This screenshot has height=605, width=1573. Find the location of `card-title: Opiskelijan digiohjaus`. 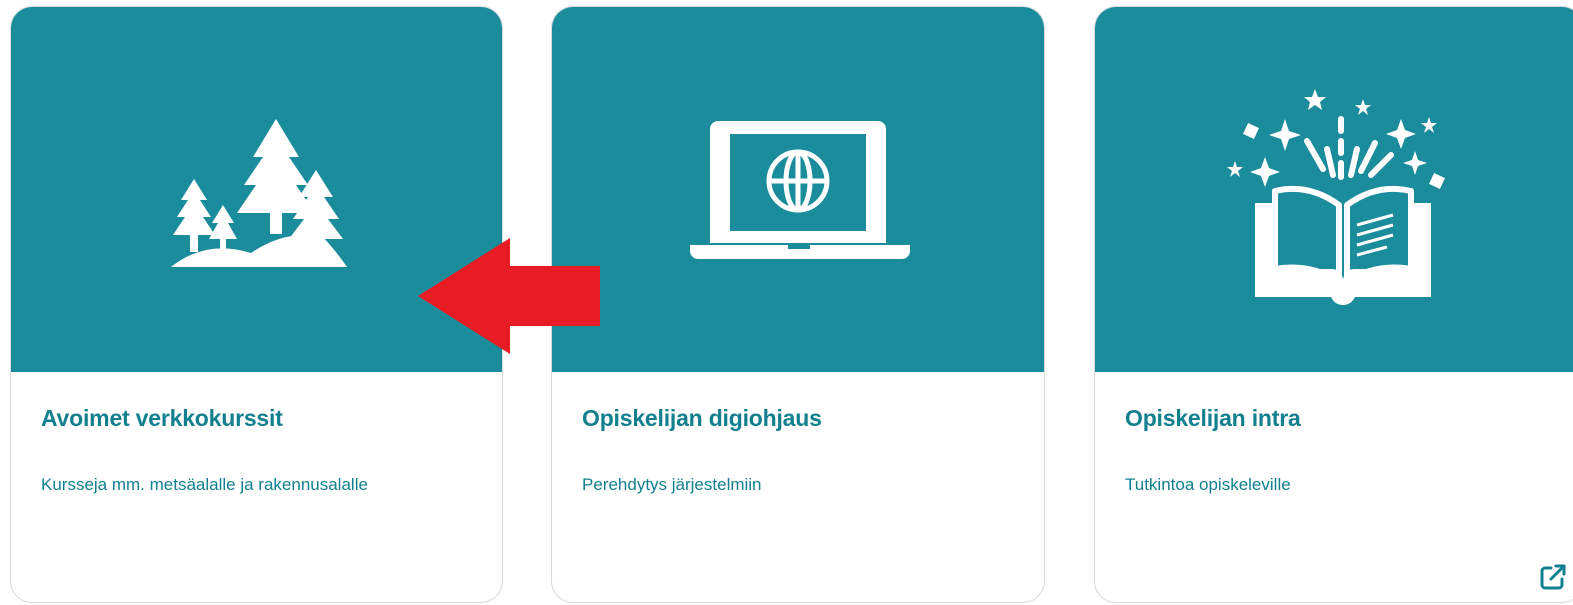

card-title: Opiskelijan digiohjaus is located at coordinates (702, 418).